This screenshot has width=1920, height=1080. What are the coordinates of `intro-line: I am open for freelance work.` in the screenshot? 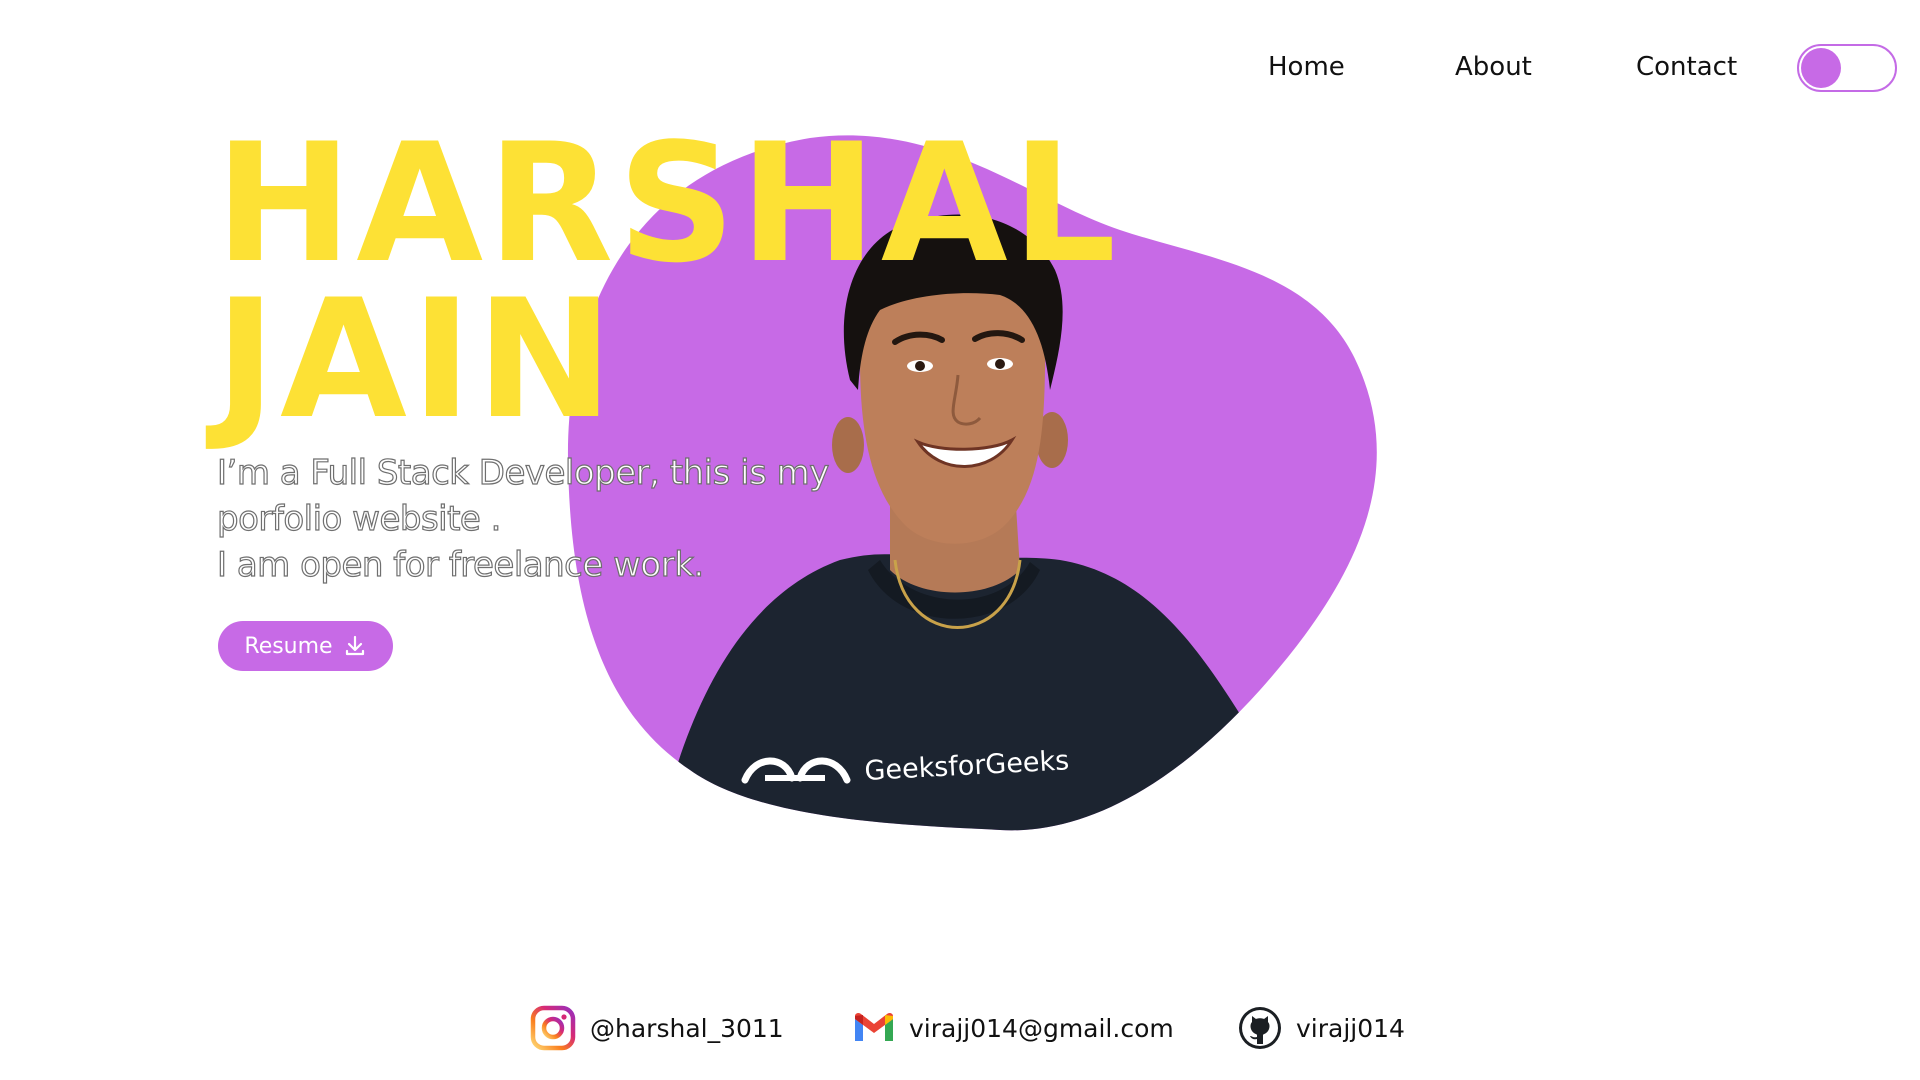 It's located at (460, 564).